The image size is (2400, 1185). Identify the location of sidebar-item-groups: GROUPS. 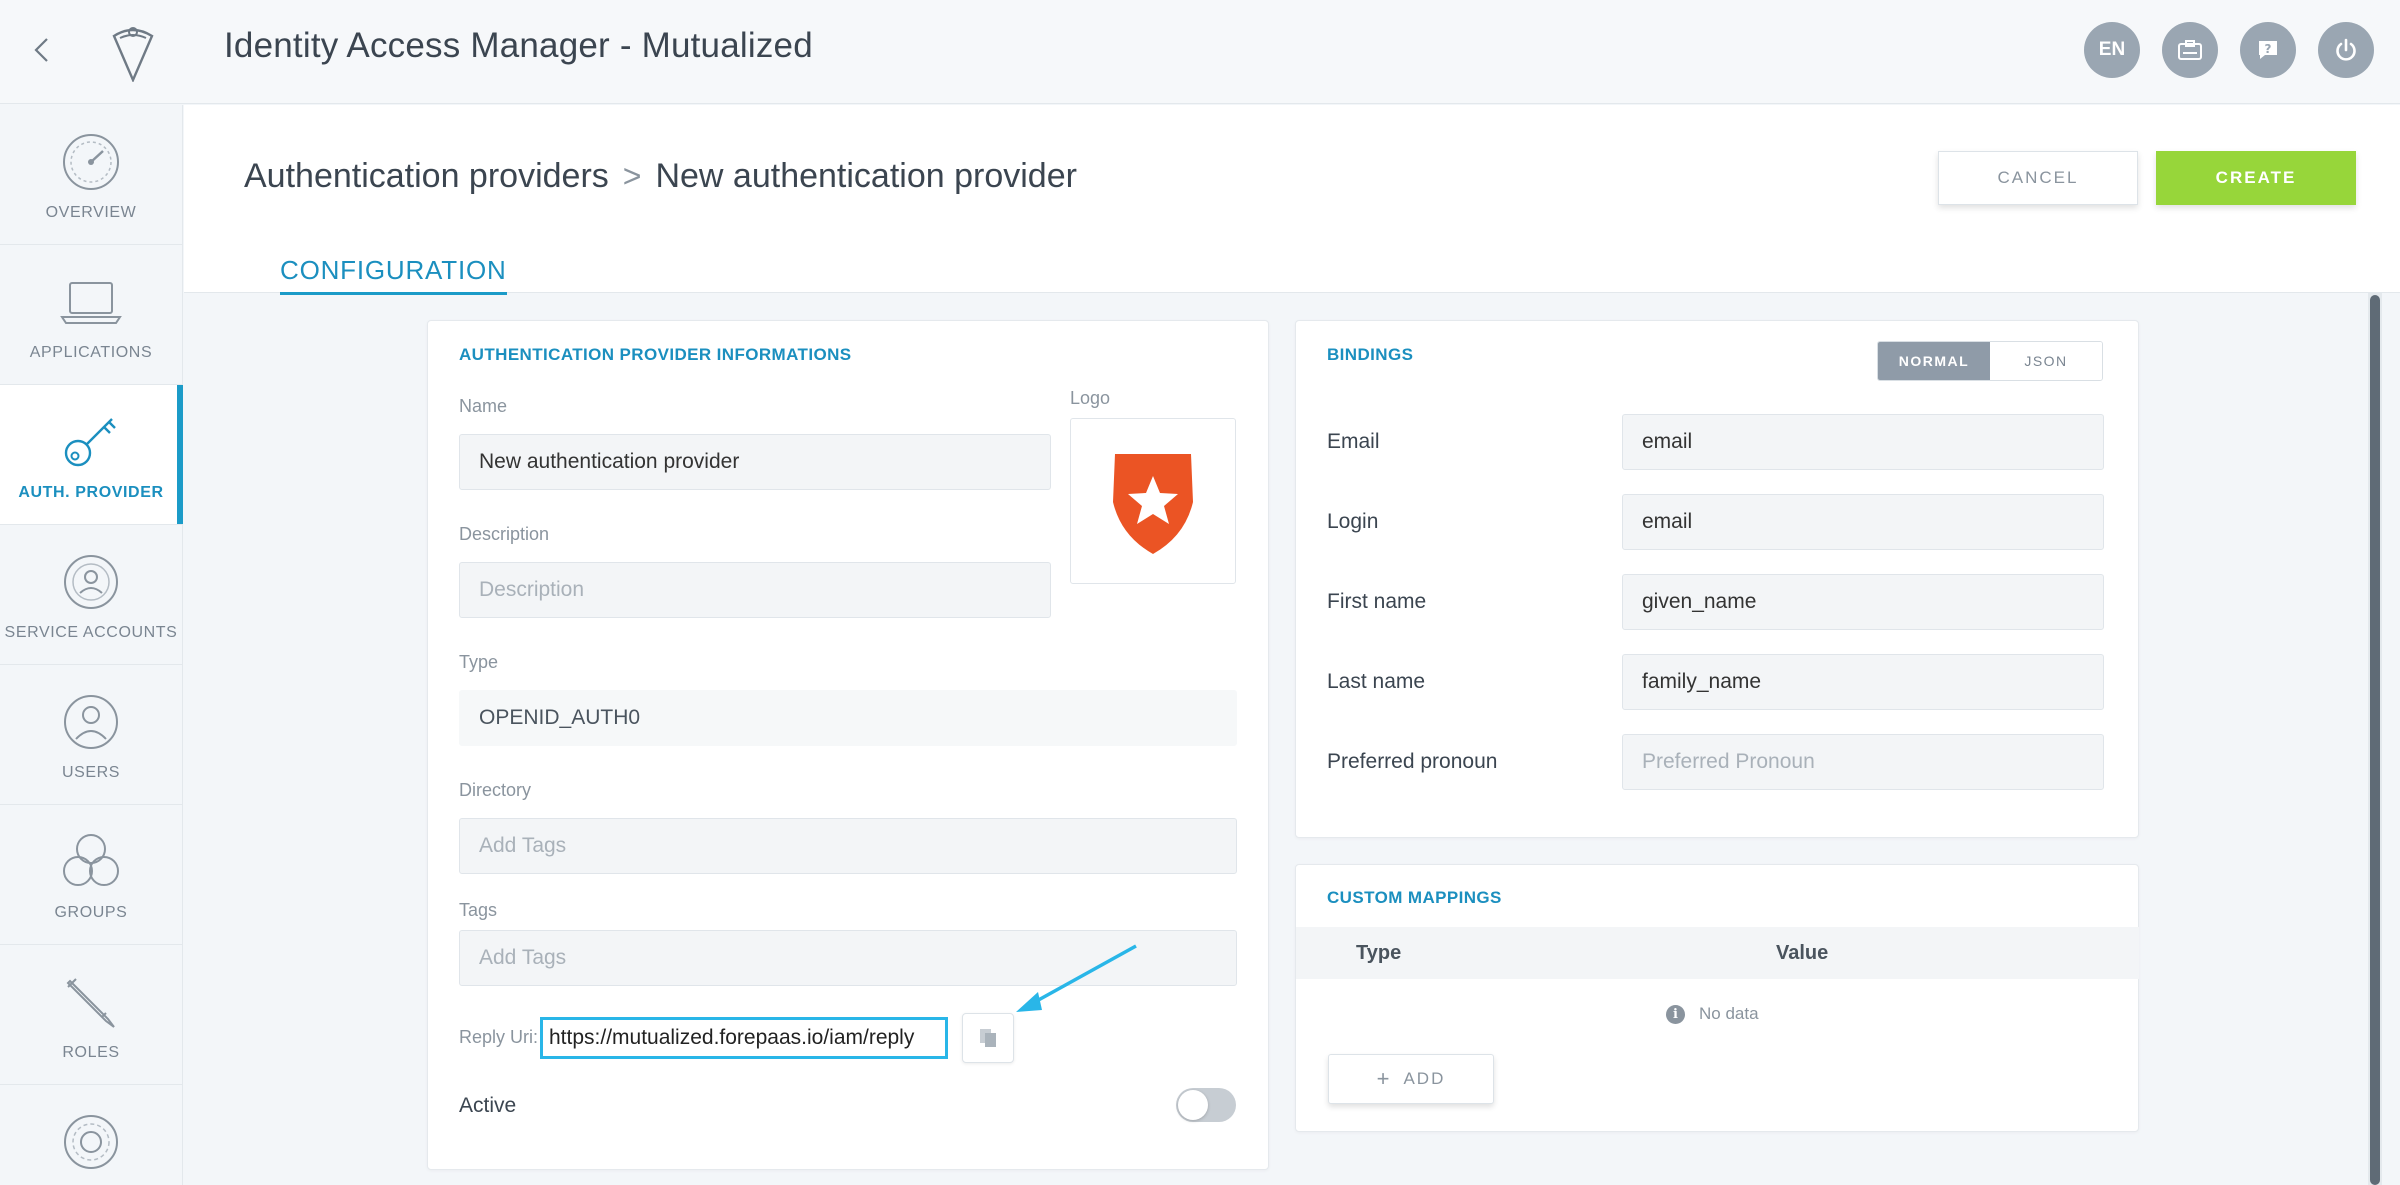
(91, 875).